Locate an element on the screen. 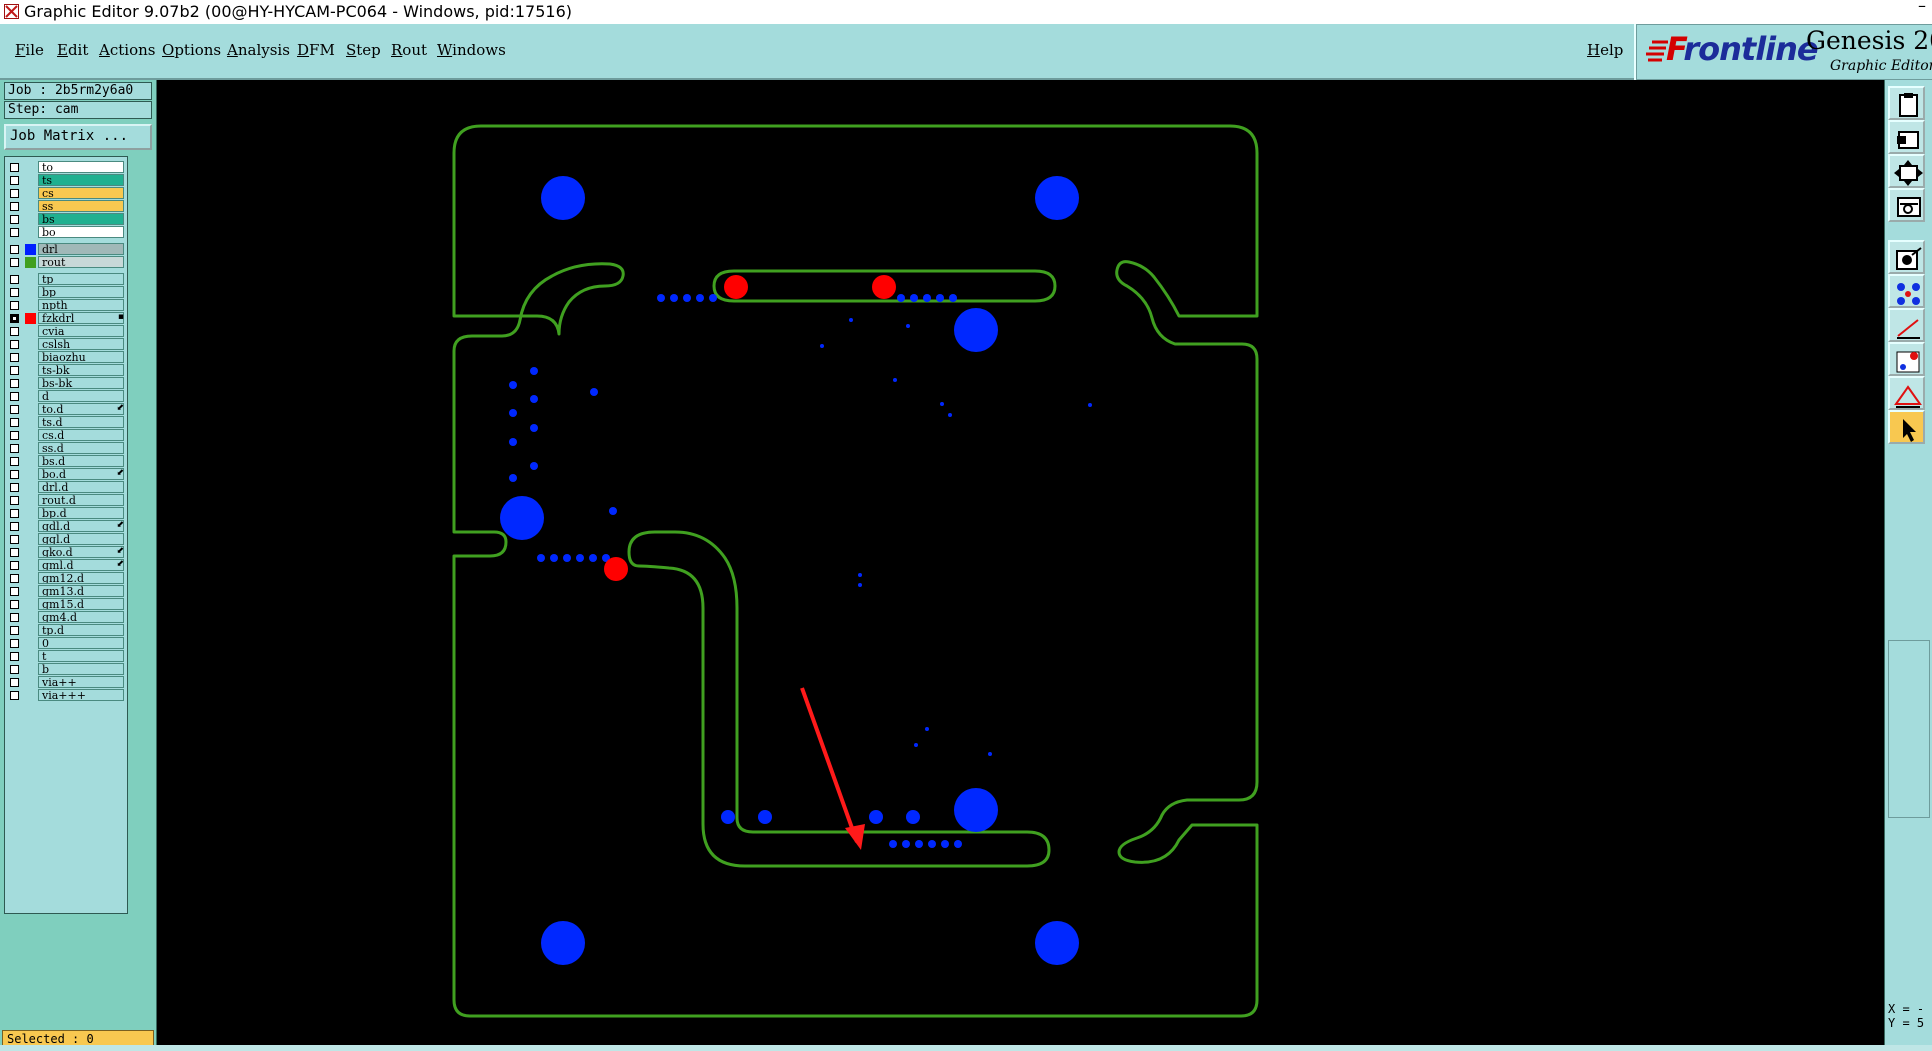 The height and width of the screenshot is (1051, 1932). layer-row-t: t is located at coordinates (68, 656).